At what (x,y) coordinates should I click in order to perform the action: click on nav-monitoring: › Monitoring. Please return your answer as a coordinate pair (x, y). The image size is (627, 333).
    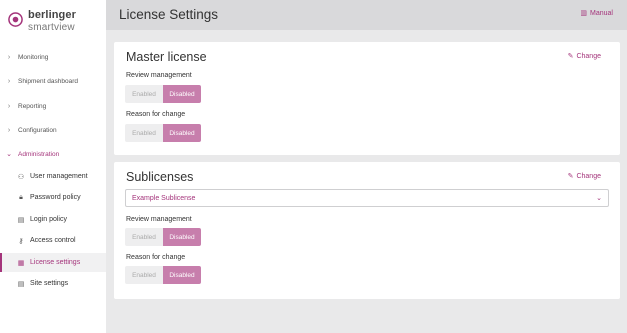
    Looking at the image, I should click on (53, 57).